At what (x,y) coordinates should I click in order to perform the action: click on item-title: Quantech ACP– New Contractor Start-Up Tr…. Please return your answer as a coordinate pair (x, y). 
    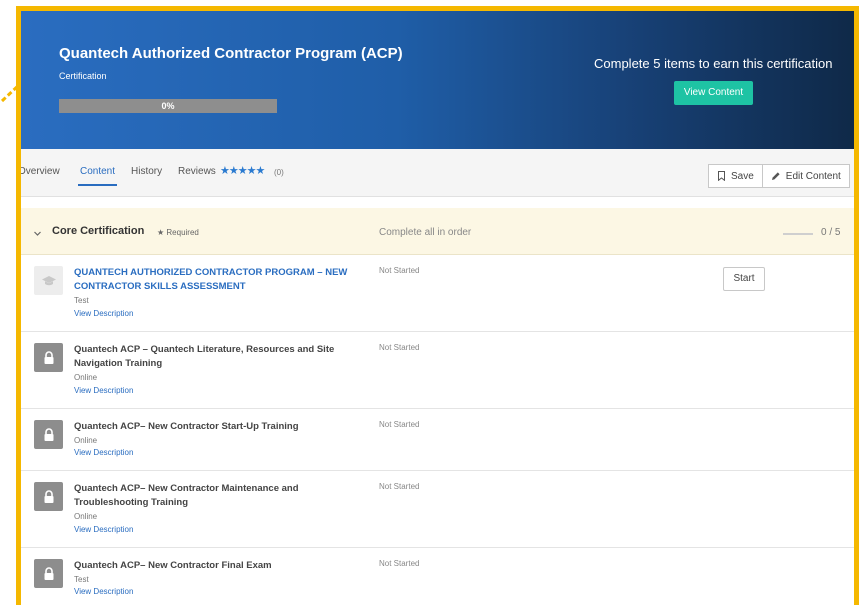
    Looking at the image, I should click on (186, 426).